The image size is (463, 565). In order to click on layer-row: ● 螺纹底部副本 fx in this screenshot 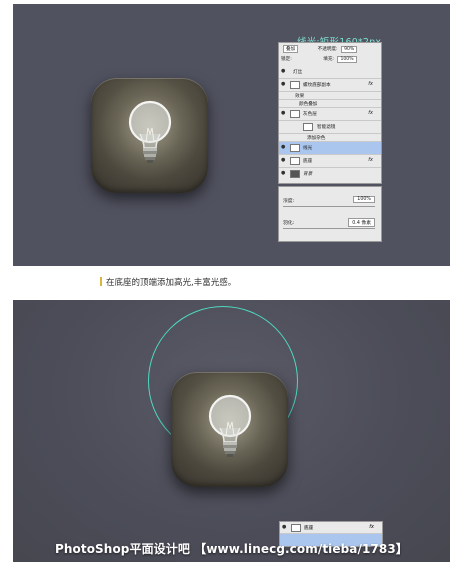, I will do `click(330, 85)`.